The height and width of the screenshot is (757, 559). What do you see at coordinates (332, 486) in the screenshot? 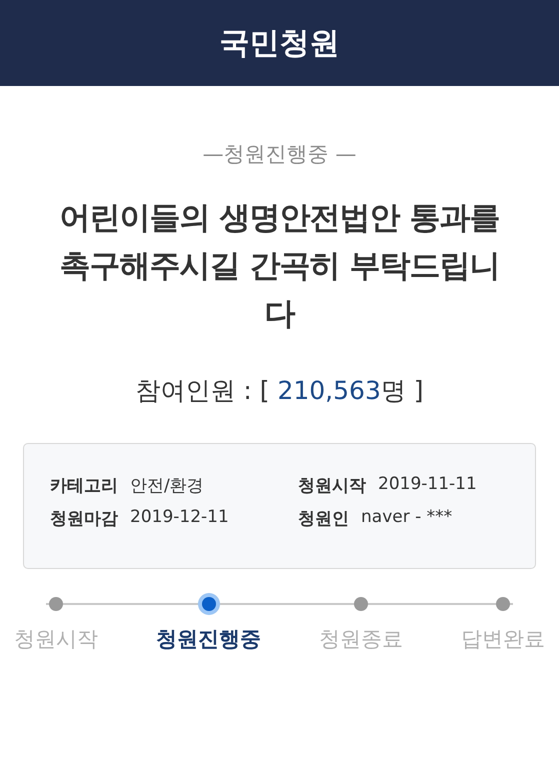
I see `info-label: 청원시작` at bounding box center [332, 486].